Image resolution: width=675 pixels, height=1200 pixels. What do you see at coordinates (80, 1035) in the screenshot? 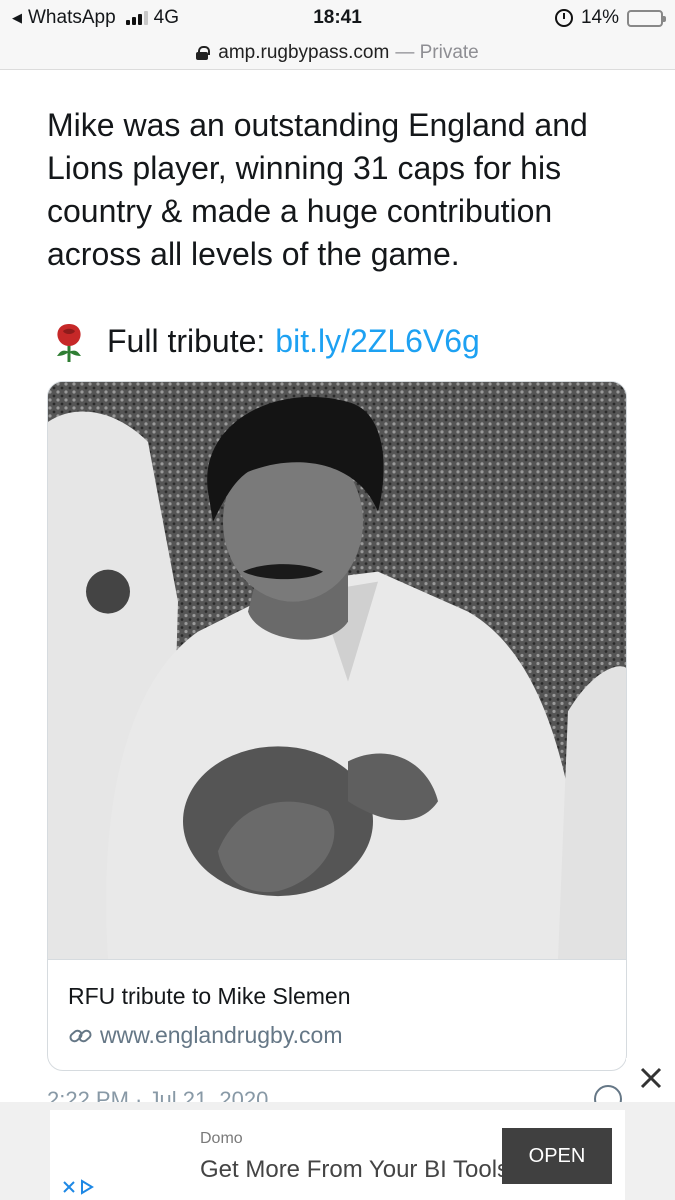
I see `link-icon` at bounding box center [80, 1035].